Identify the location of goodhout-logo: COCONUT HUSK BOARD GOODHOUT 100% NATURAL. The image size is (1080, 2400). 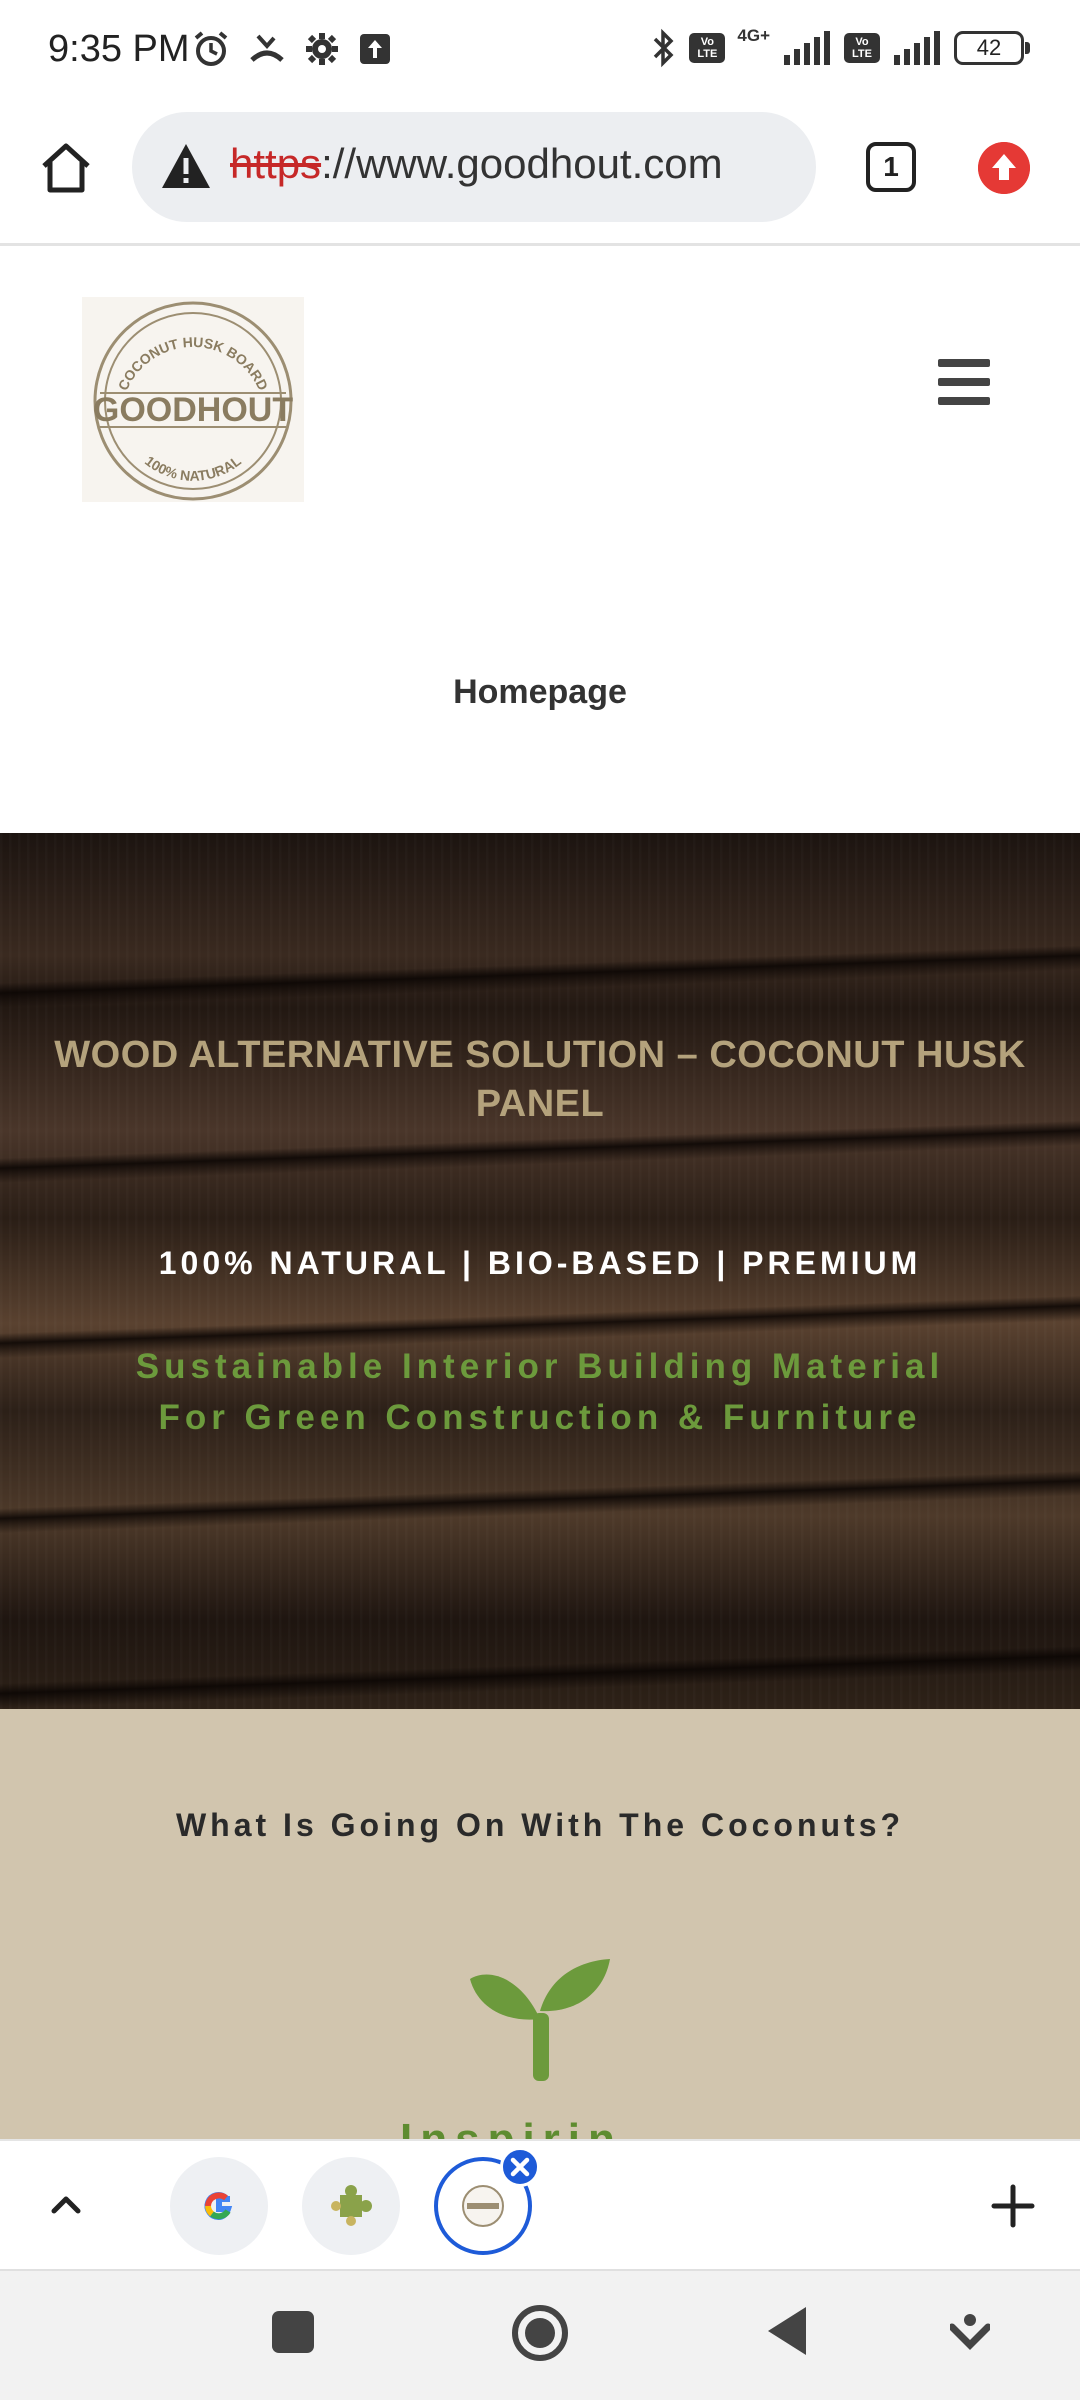
(193, 399).